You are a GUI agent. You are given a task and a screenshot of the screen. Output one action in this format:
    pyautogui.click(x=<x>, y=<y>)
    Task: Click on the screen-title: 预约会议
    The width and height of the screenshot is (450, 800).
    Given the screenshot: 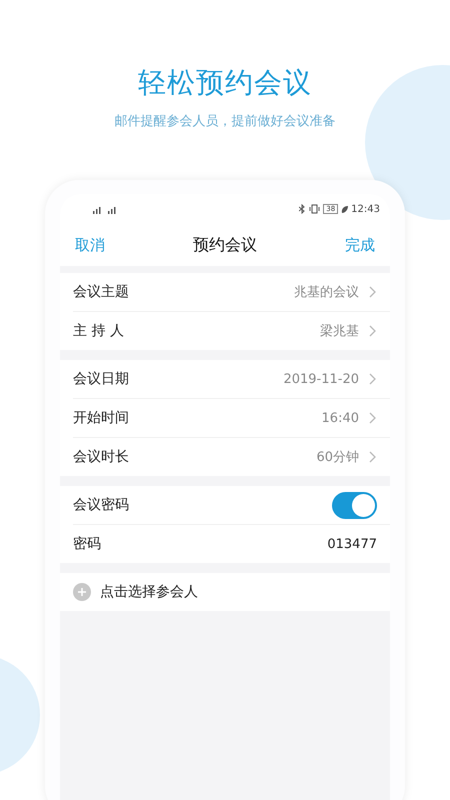 What is the action you would take?
    pyautogui.click(x=225, y=245)
    